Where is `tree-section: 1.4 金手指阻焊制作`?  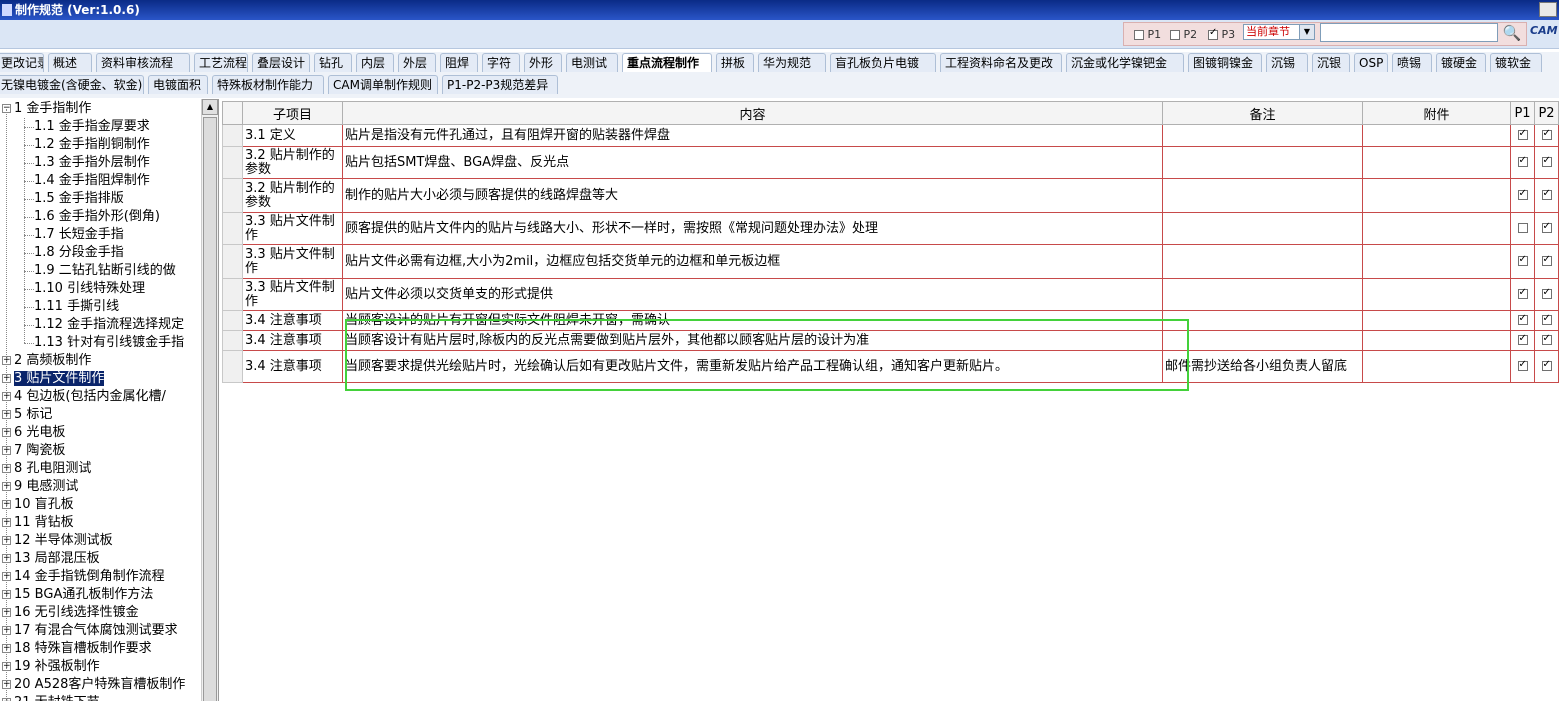 tree-section: 1.4 金手指阻焊制作 is located at coordinates (92, 181).